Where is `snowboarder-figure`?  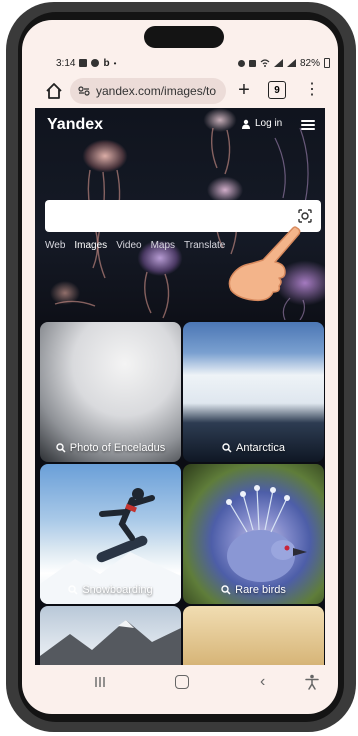 snowboarder-figure is located at coordinates (110, 546).